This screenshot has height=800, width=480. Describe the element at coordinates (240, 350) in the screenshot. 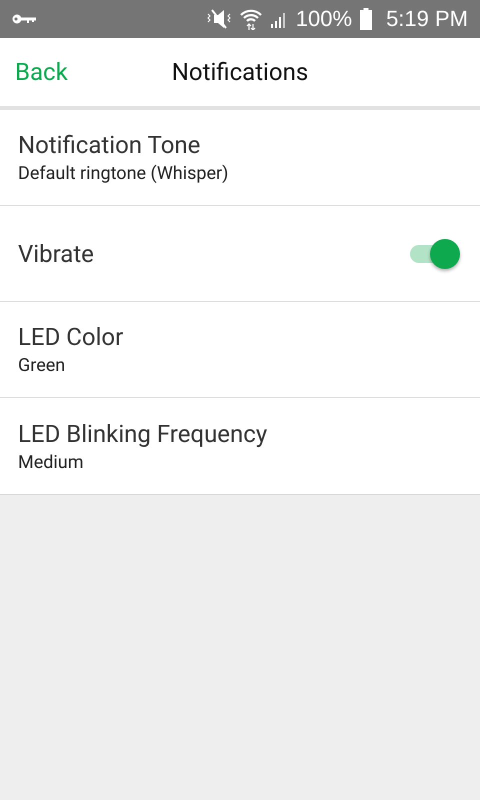

I see `setting-row: LED Color Green` at that location.